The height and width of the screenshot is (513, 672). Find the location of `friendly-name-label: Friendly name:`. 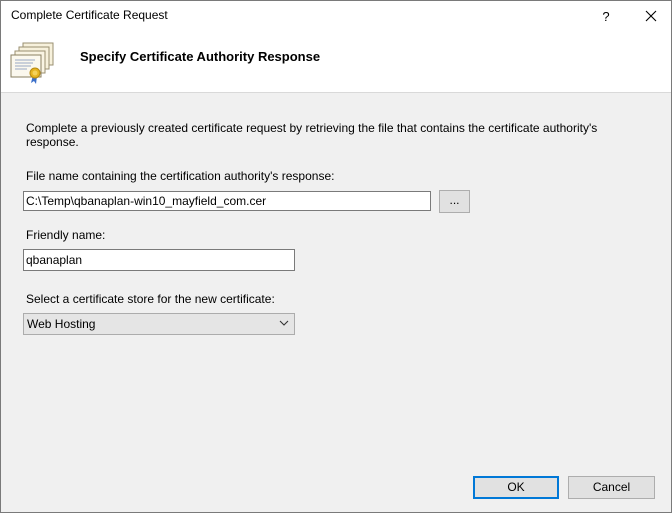

friendly-name-label: Friendly name: is located at coordinates (66, 235).